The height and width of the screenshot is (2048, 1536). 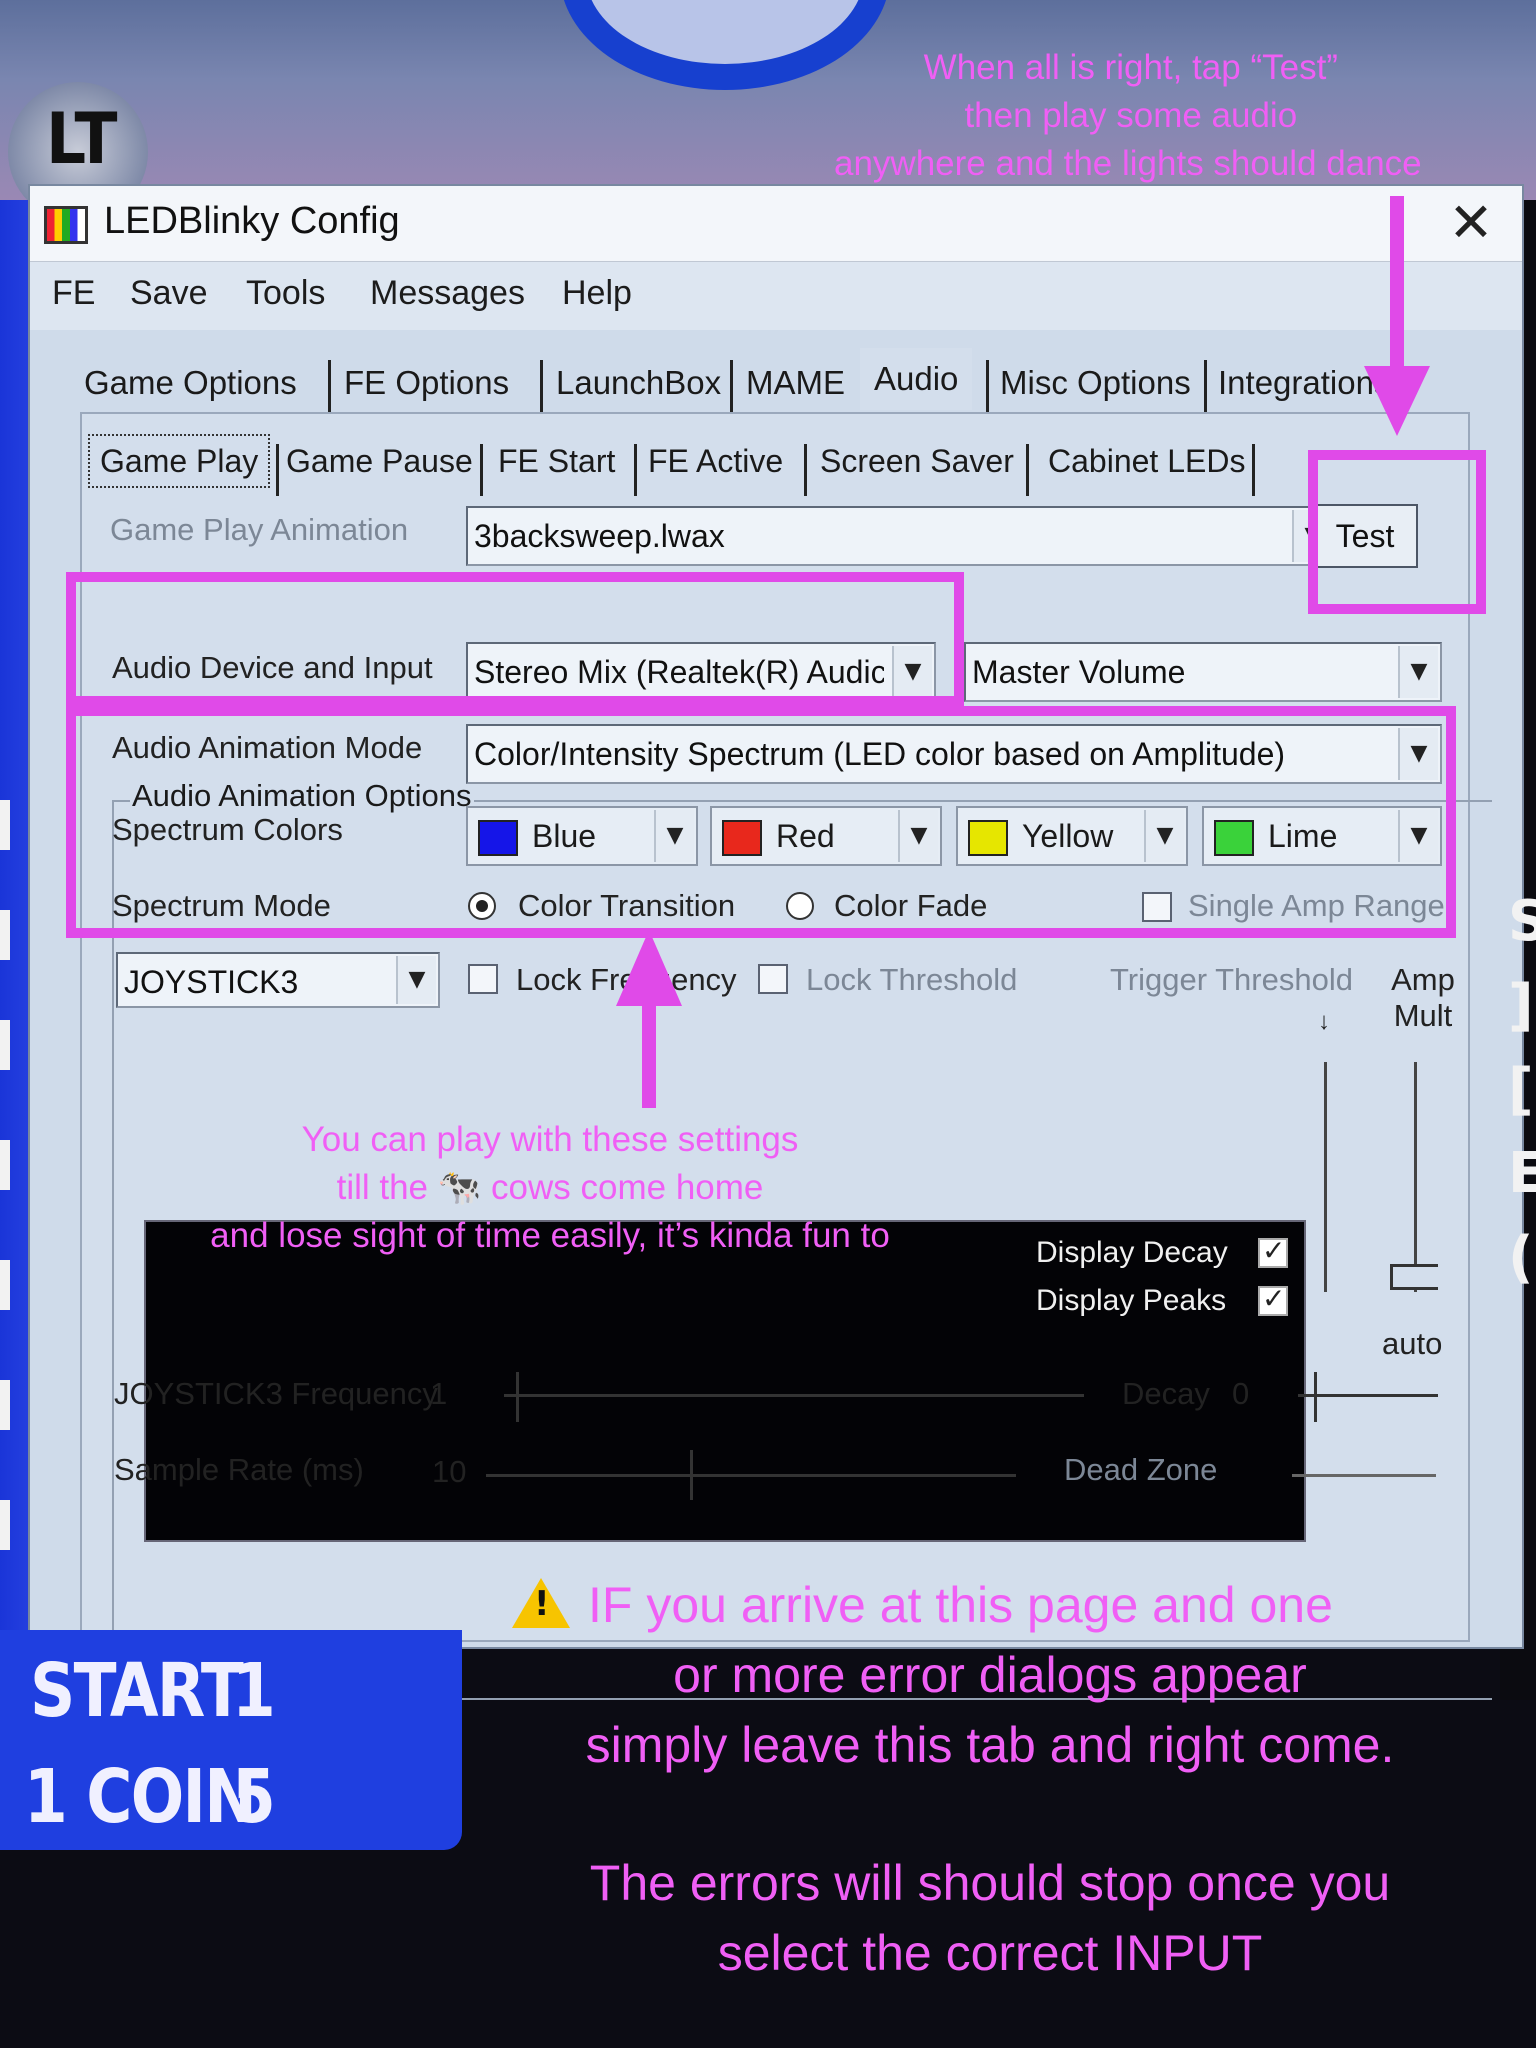 What do you see at coordinates (66, 225) in the screenshot?
I see `app-icon` at bounding box center [66, 225].